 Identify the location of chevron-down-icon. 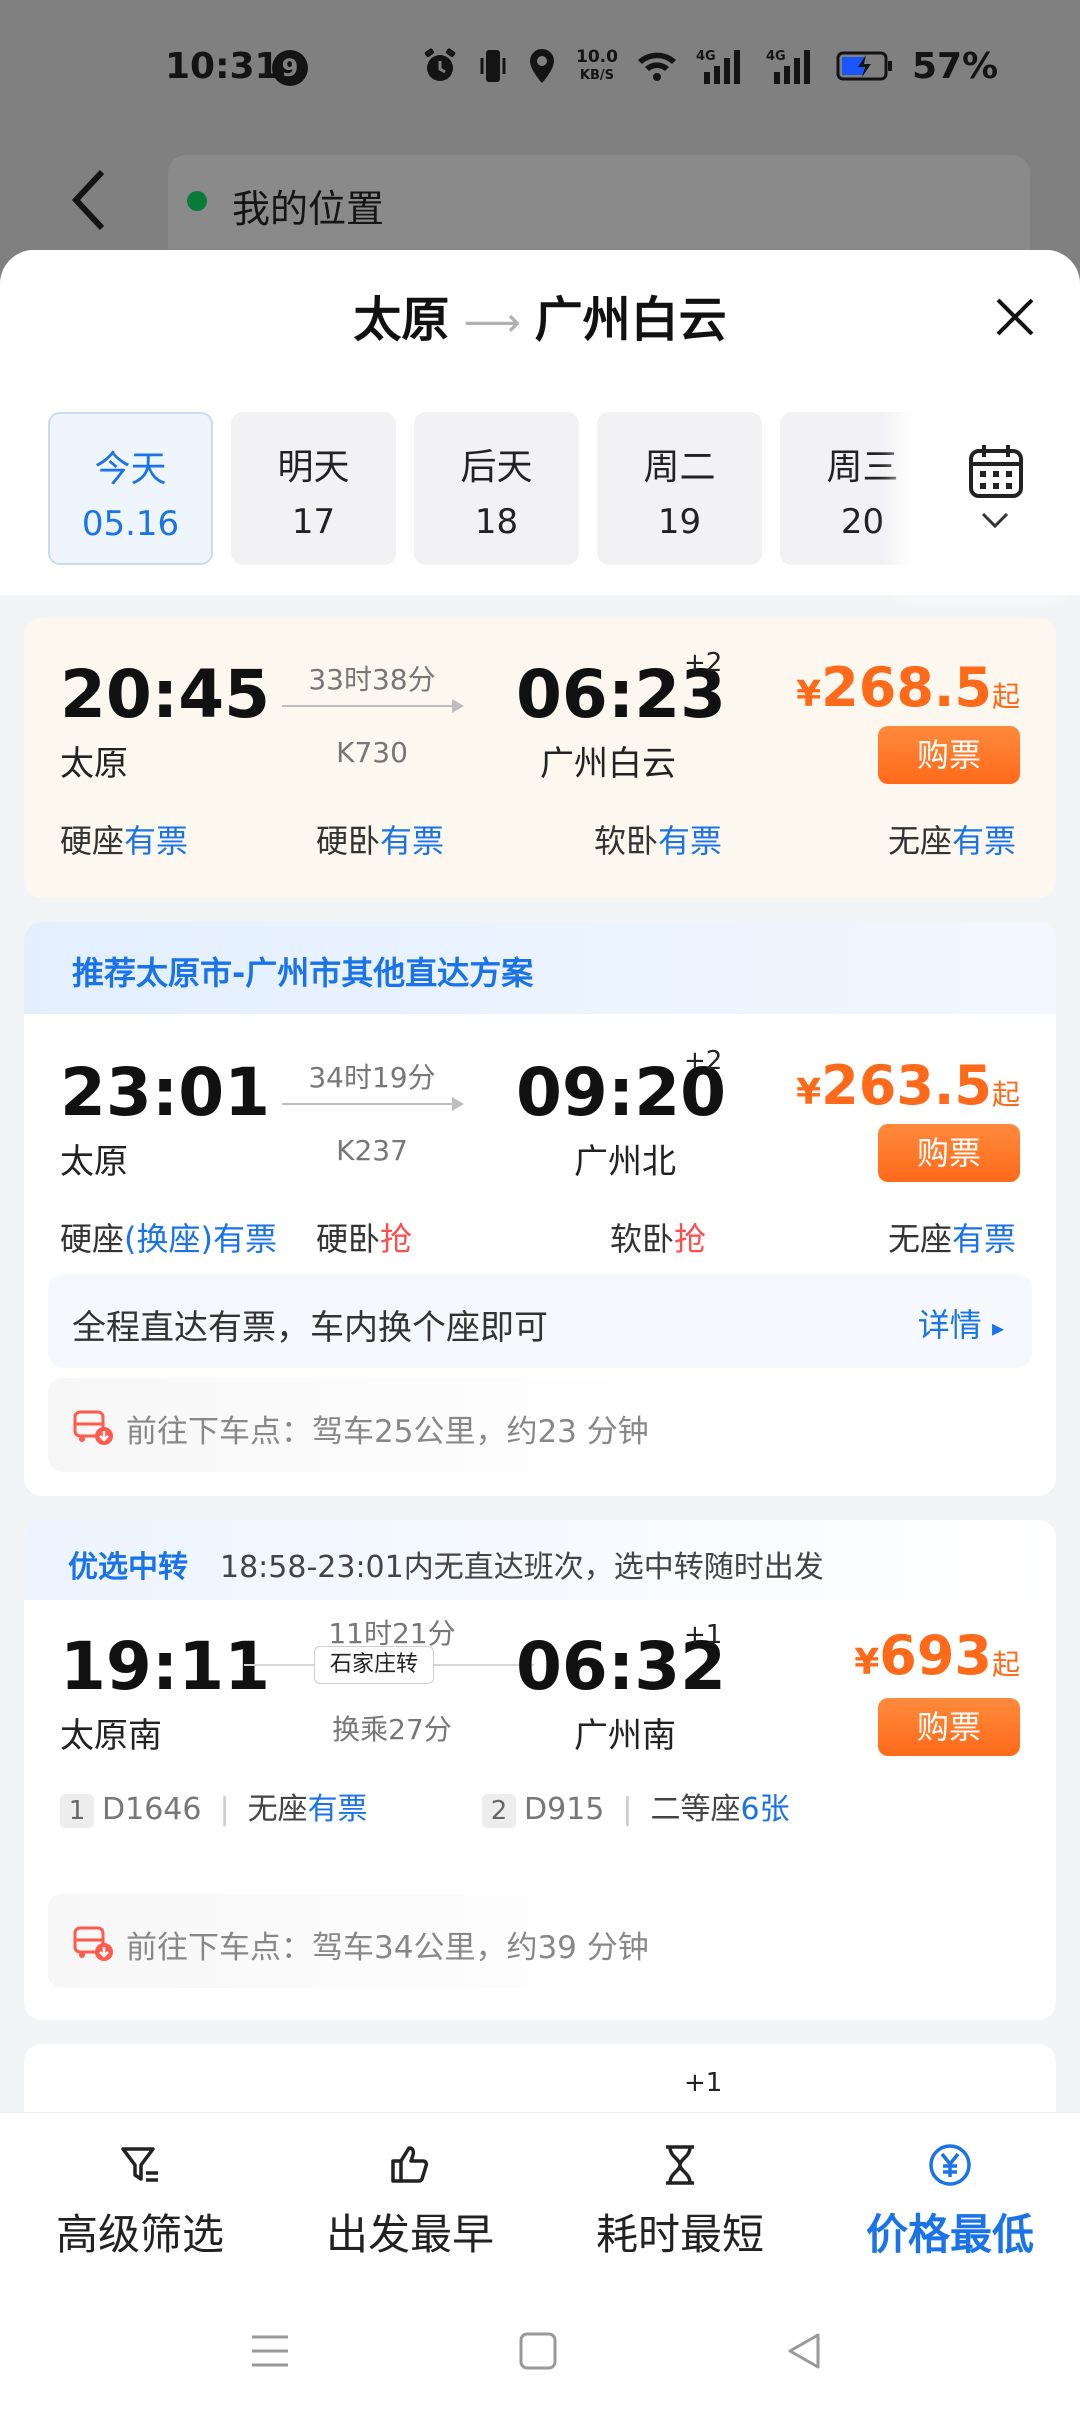
(995, 520).